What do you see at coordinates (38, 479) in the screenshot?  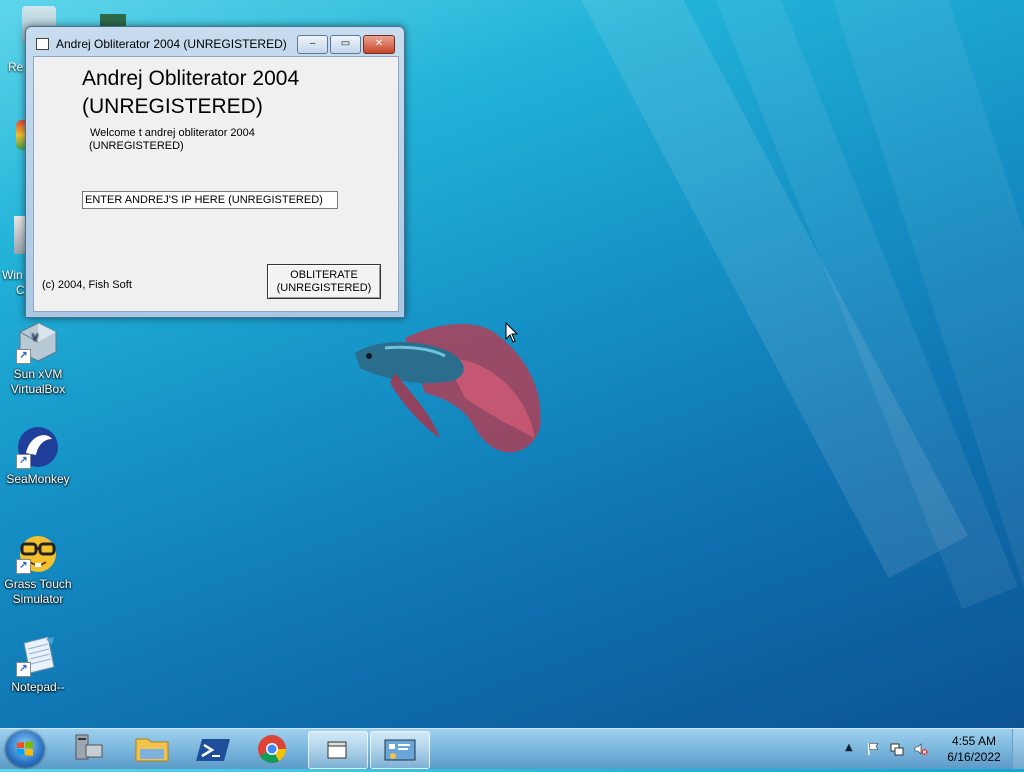 I see `seamonkey-label: SeaMonkey` at bounding box center [38, 479].